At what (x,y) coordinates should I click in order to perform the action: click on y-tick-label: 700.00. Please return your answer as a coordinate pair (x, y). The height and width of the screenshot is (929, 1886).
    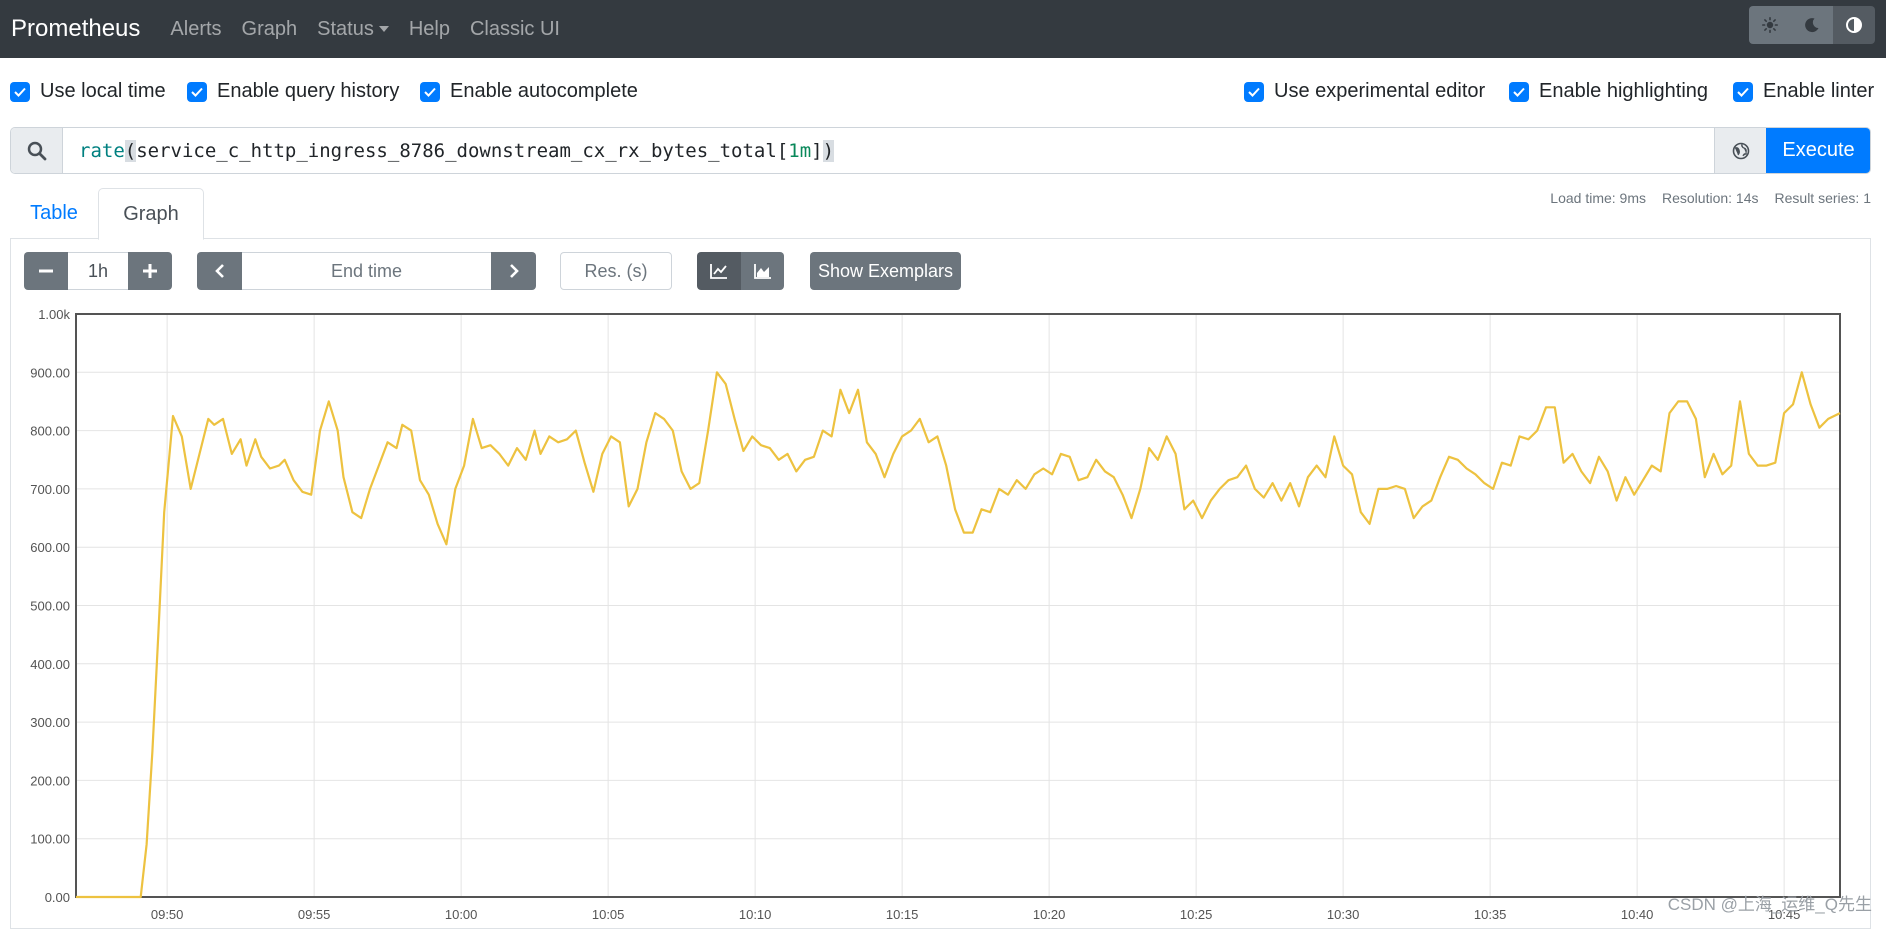
    Looking at the image, I should click on (50, 489).